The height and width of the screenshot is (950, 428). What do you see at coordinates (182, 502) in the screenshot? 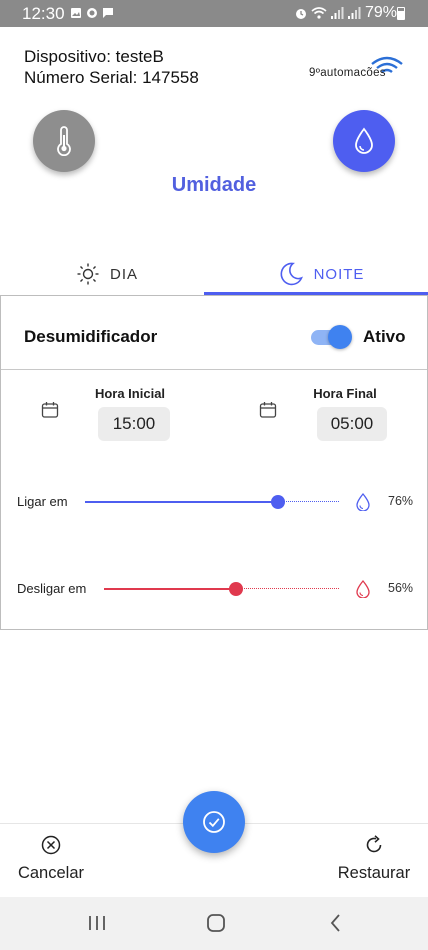
I see `turn-on-slider-fill` at bounding box center [182, 502].